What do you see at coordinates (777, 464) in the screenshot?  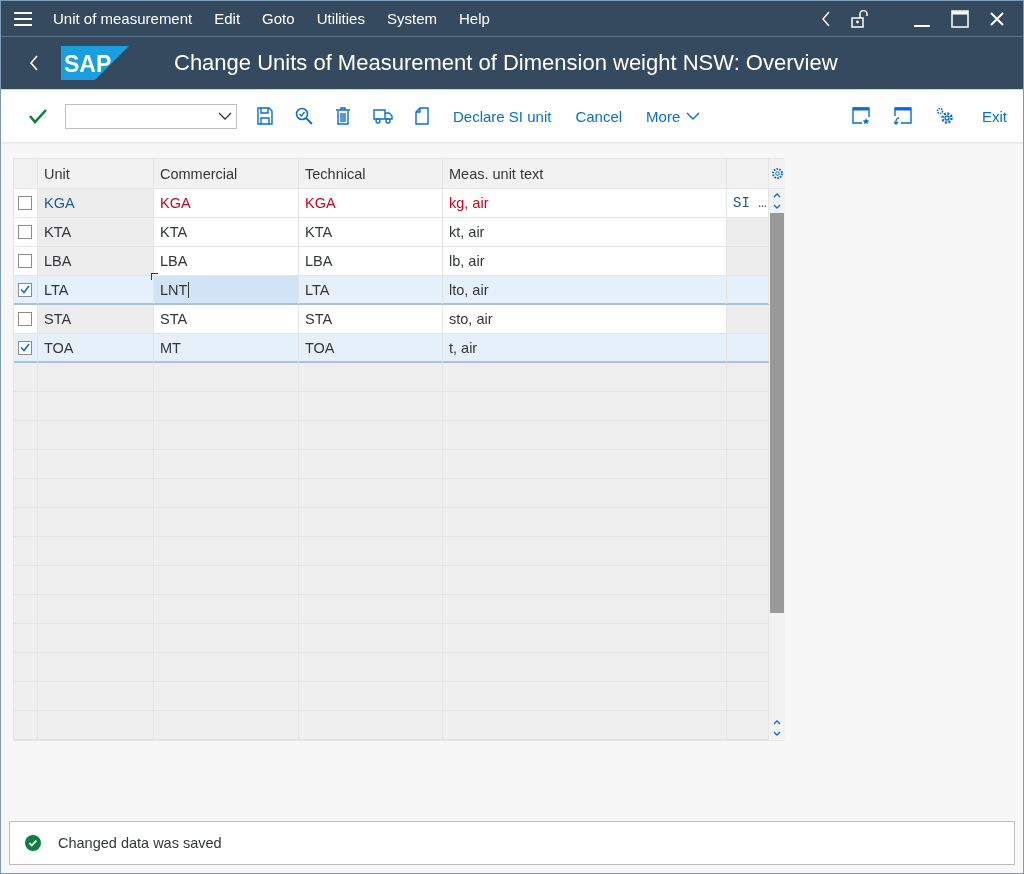 I see `scrollbar` at bounding box center [777, 464].